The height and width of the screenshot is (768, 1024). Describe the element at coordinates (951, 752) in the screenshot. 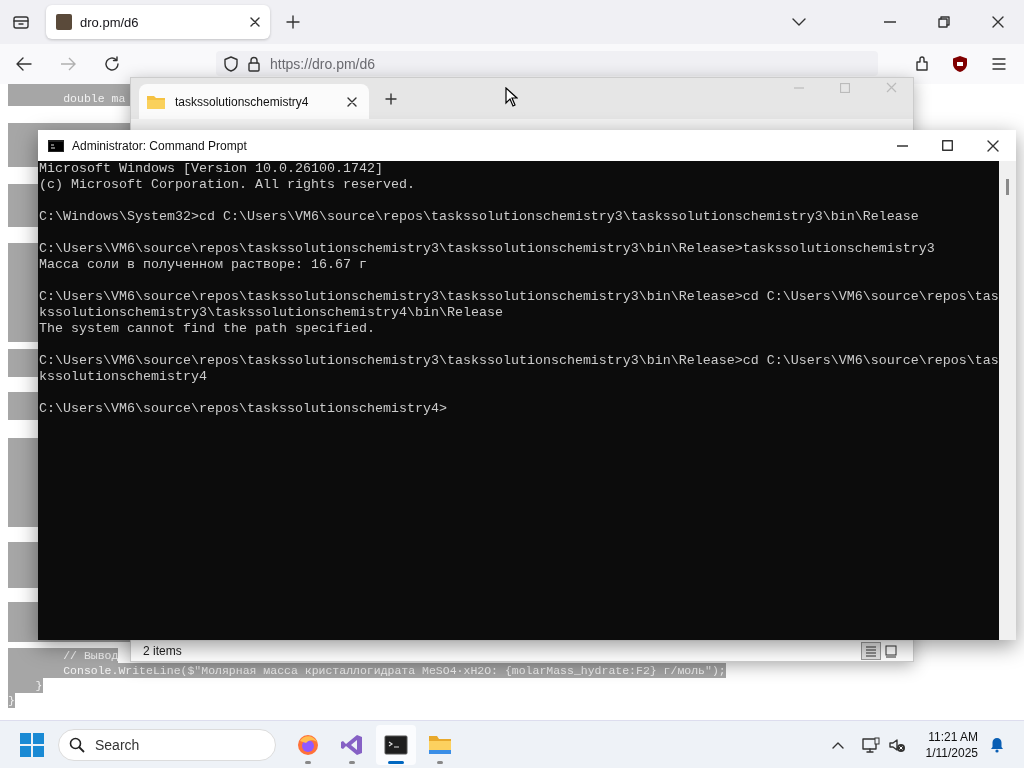

I see `clock-date: 1/11/2025` at that location.